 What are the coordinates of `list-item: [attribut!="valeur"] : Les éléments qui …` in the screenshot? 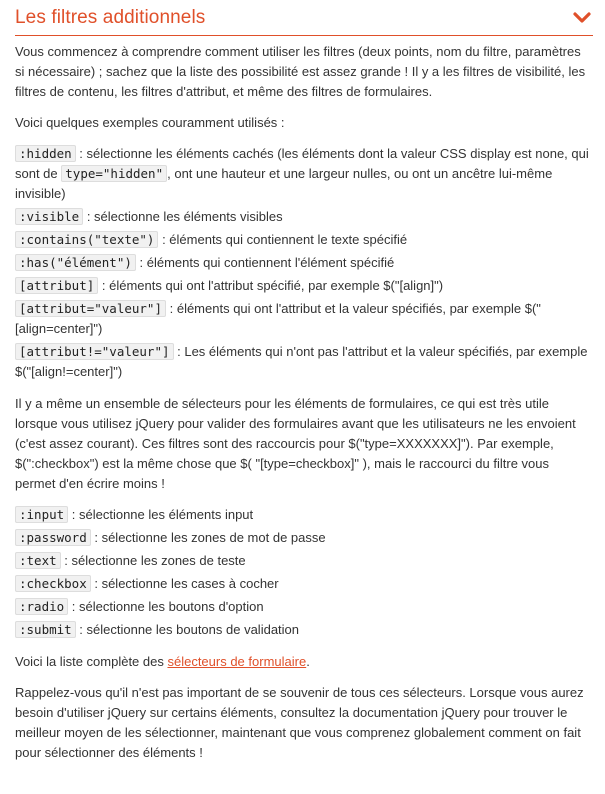 It's located at (304, 362).